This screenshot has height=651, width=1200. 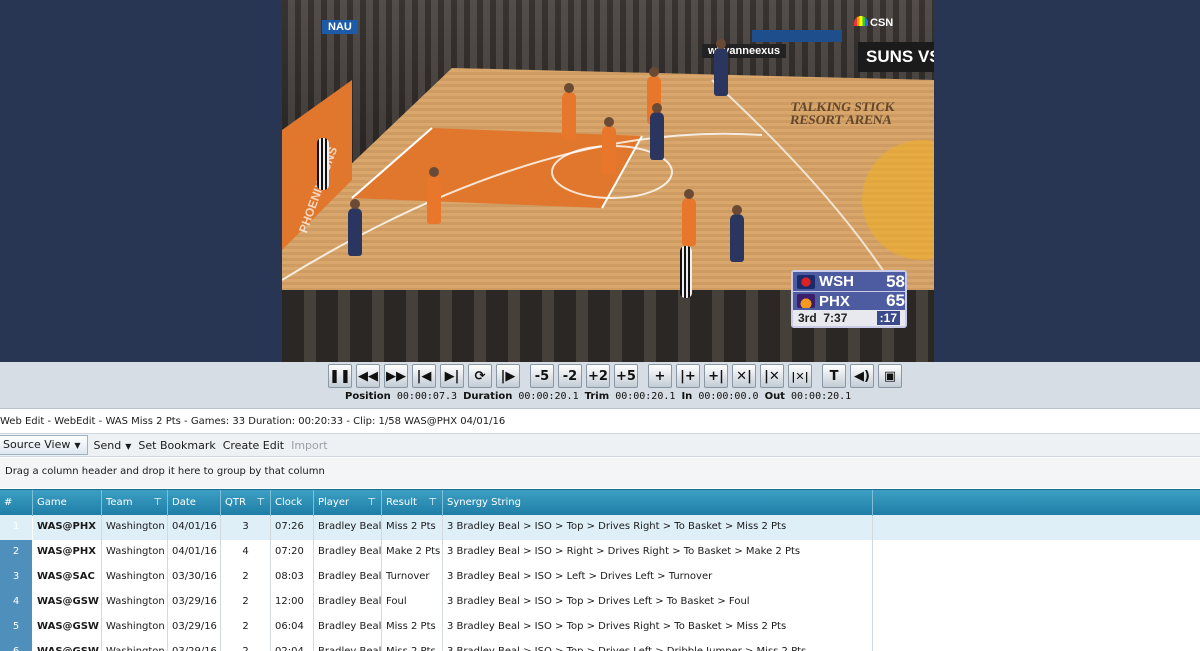 What do you see at coordinates (194, 527) in the screenshot?
I see `cell-date: 04/01/16` at bounding box center [194, 527].